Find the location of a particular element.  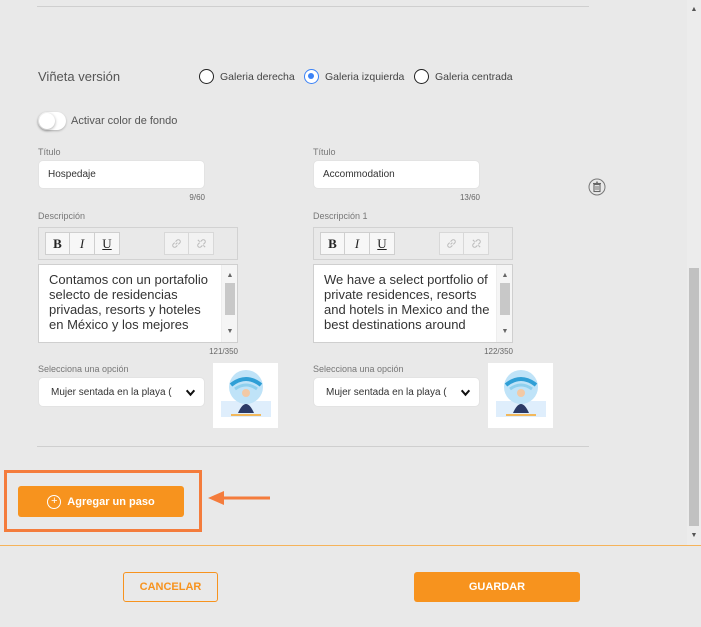

radio-label: Galeria derecha is located at coordinates (257, 76).